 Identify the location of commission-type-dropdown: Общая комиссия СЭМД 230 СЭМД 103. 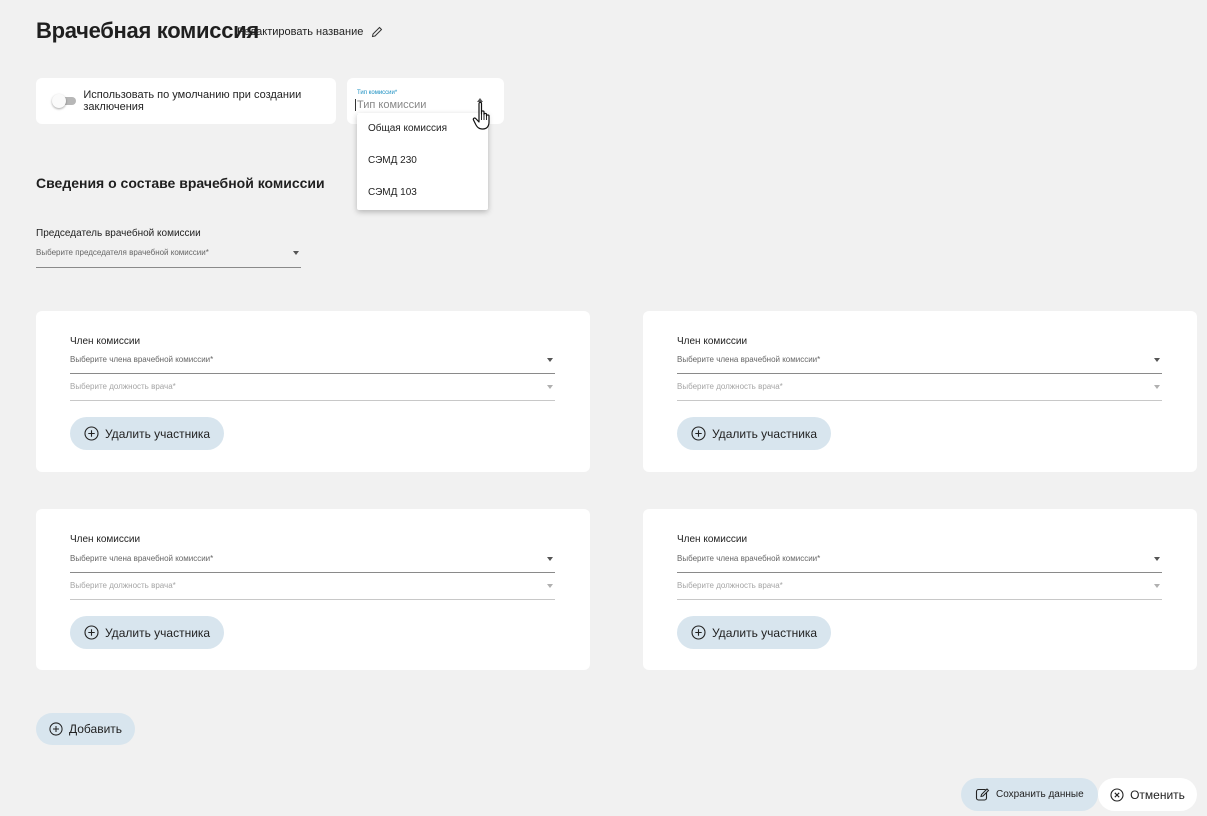
(422, 161).